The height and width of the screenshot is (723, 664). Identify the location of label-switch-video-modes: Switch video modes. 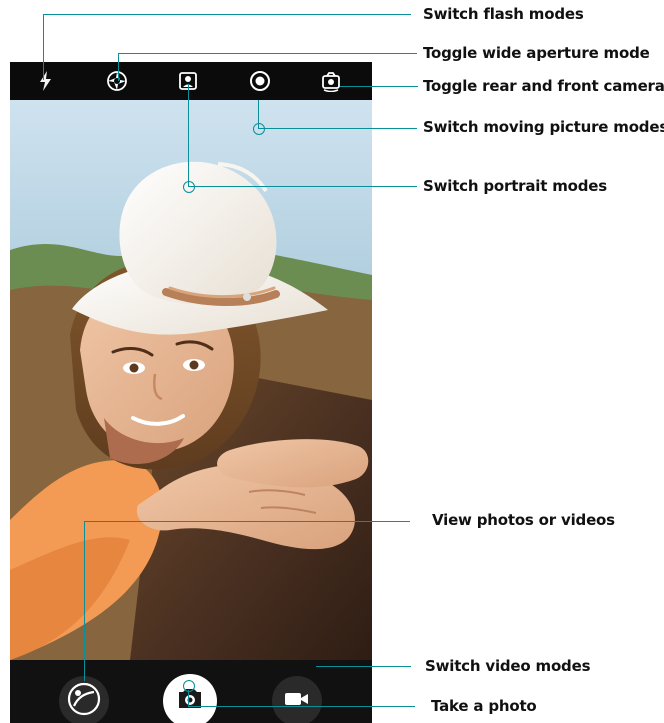
(508, 666).